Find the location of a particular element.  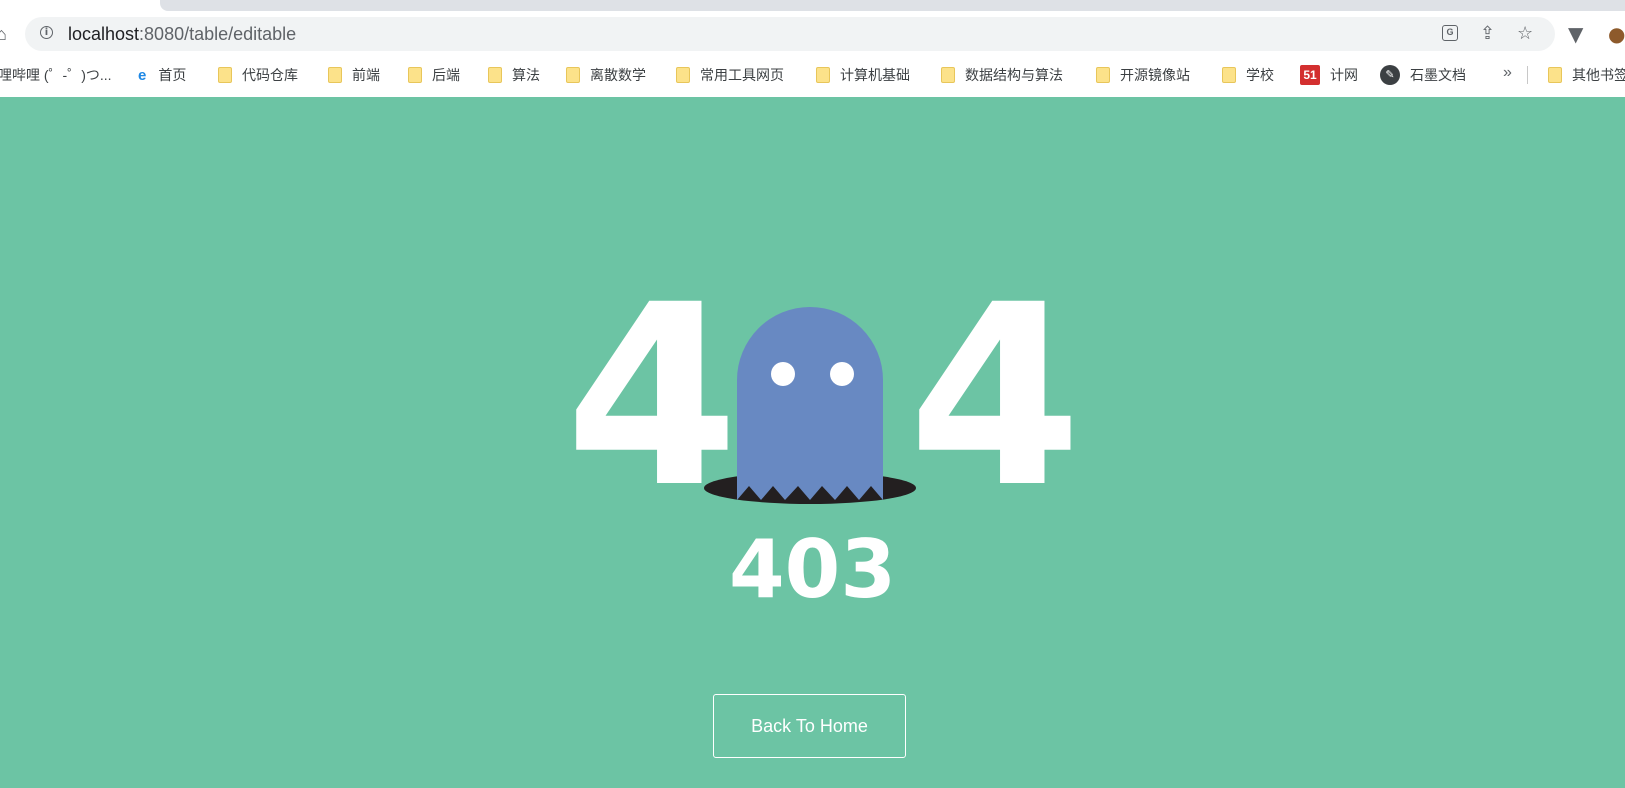

bookmark-backend: 后端 is located at coordinates (434, 75).